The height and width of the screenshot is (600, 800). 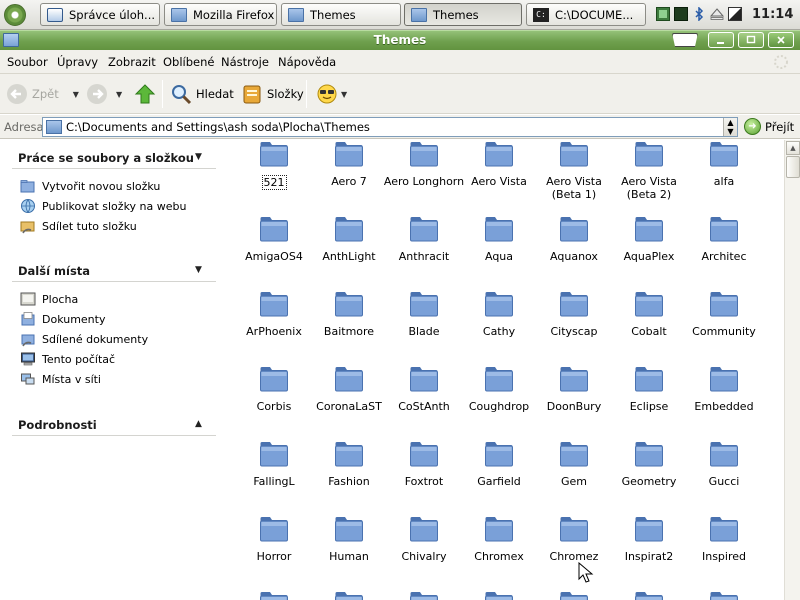 What do you see at coordinates (274, 256) in the screenshot?
I see `folder-label: AmigaOS4` at bounding box center [274, 256].